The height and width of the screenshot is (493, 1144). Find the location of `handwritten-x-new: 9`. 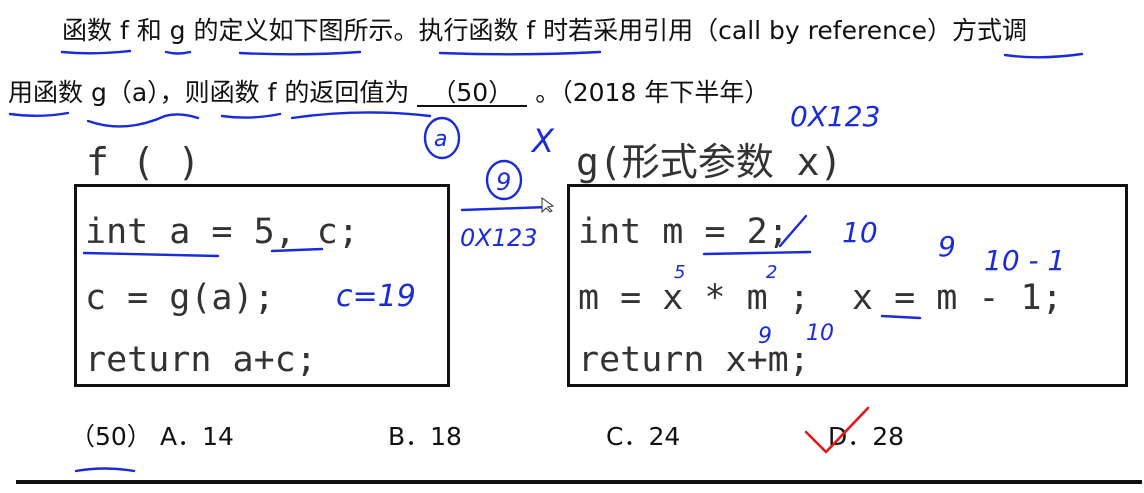

handwritten-x-new: 9 is located at coordinates (947, 246).